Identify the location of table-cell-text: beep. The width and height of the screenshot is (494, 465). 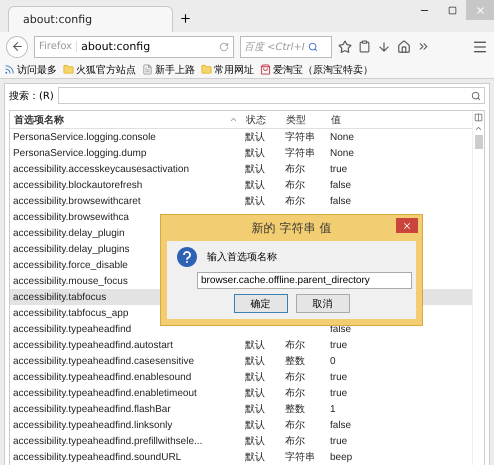
(341, 457).